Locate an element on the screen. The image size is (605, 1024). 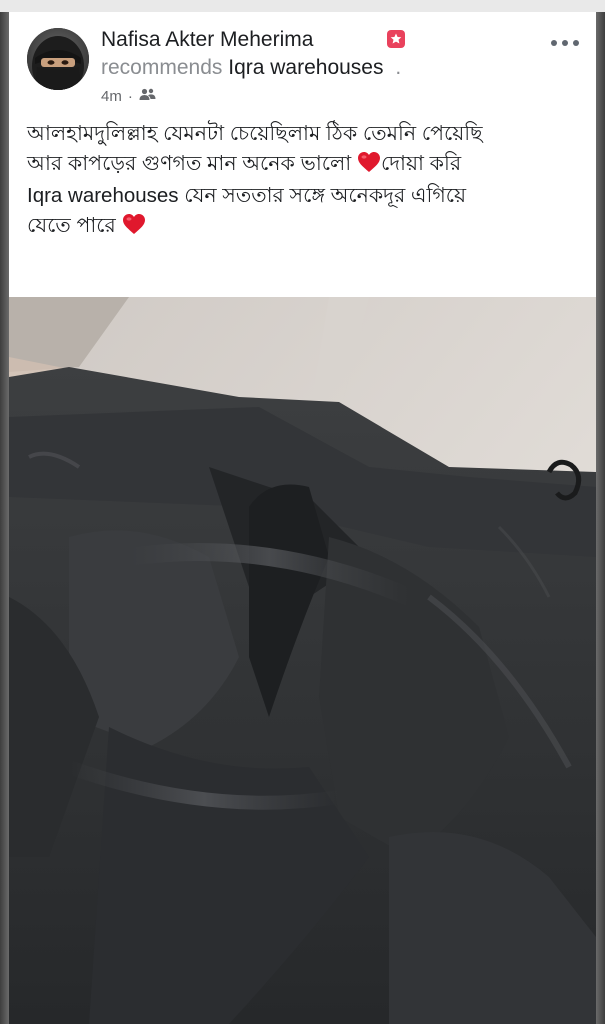
avatar is located at coordinates (58, 59).